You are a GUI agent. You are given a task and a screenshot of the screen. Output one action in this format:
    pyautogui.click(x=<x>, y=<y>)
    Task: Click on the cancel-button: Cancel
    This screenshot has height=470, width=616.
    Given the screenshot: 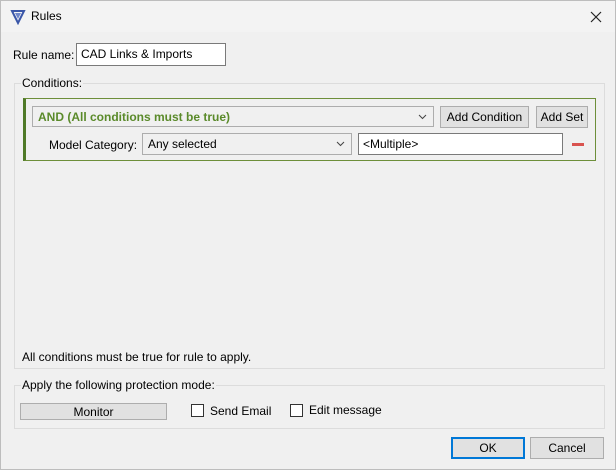 What is the action you would take?
    pyautogui.click(x=567, y=448)
    